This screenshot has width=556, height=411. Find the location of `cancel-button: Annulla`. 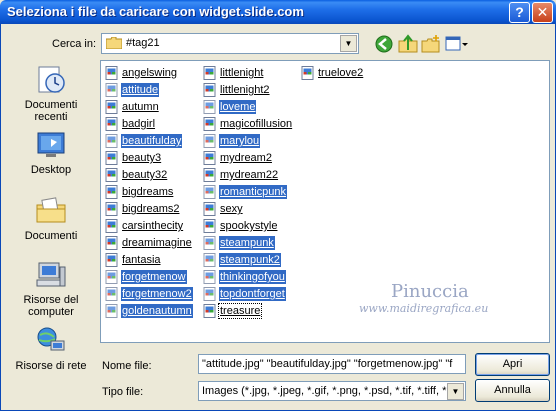

cancel-button: Annulla is located at coordinates (512, 390).